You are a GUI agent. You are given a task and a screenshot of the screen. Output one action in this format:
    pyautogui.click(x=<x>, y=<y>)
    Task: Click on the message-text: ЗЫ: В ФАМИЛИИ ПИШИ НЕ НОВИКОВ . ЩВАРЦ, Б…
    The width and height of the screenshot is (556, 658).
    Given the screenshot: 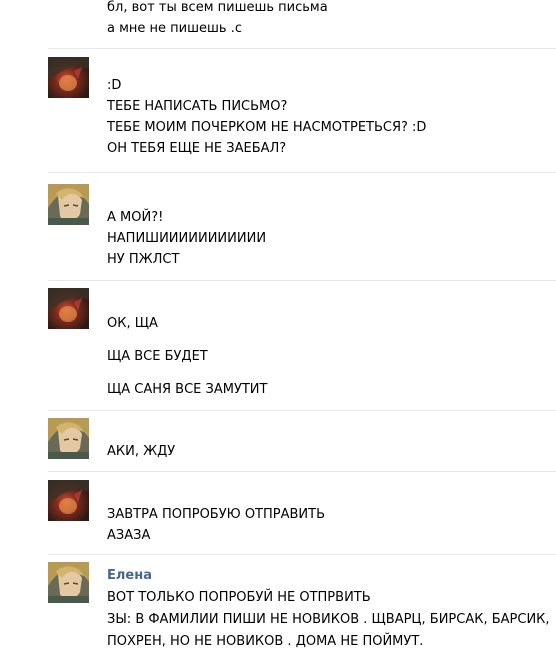 What is the action you would take?
    pyautogui.click(x=328, y=619)
    